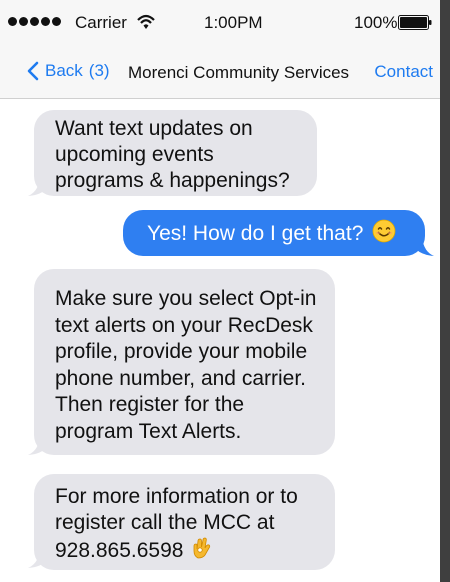  I want to click on back-label: Back, so click(64, 70).